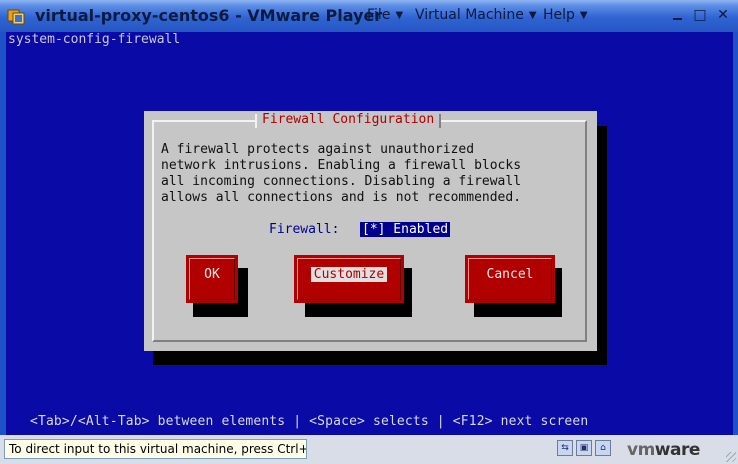 The height and width of the screenshot is (464, 738). Describe the element at coordinates (94, 39) in the screenshot. I see `console-program-title: system-config-firewall` at that location.